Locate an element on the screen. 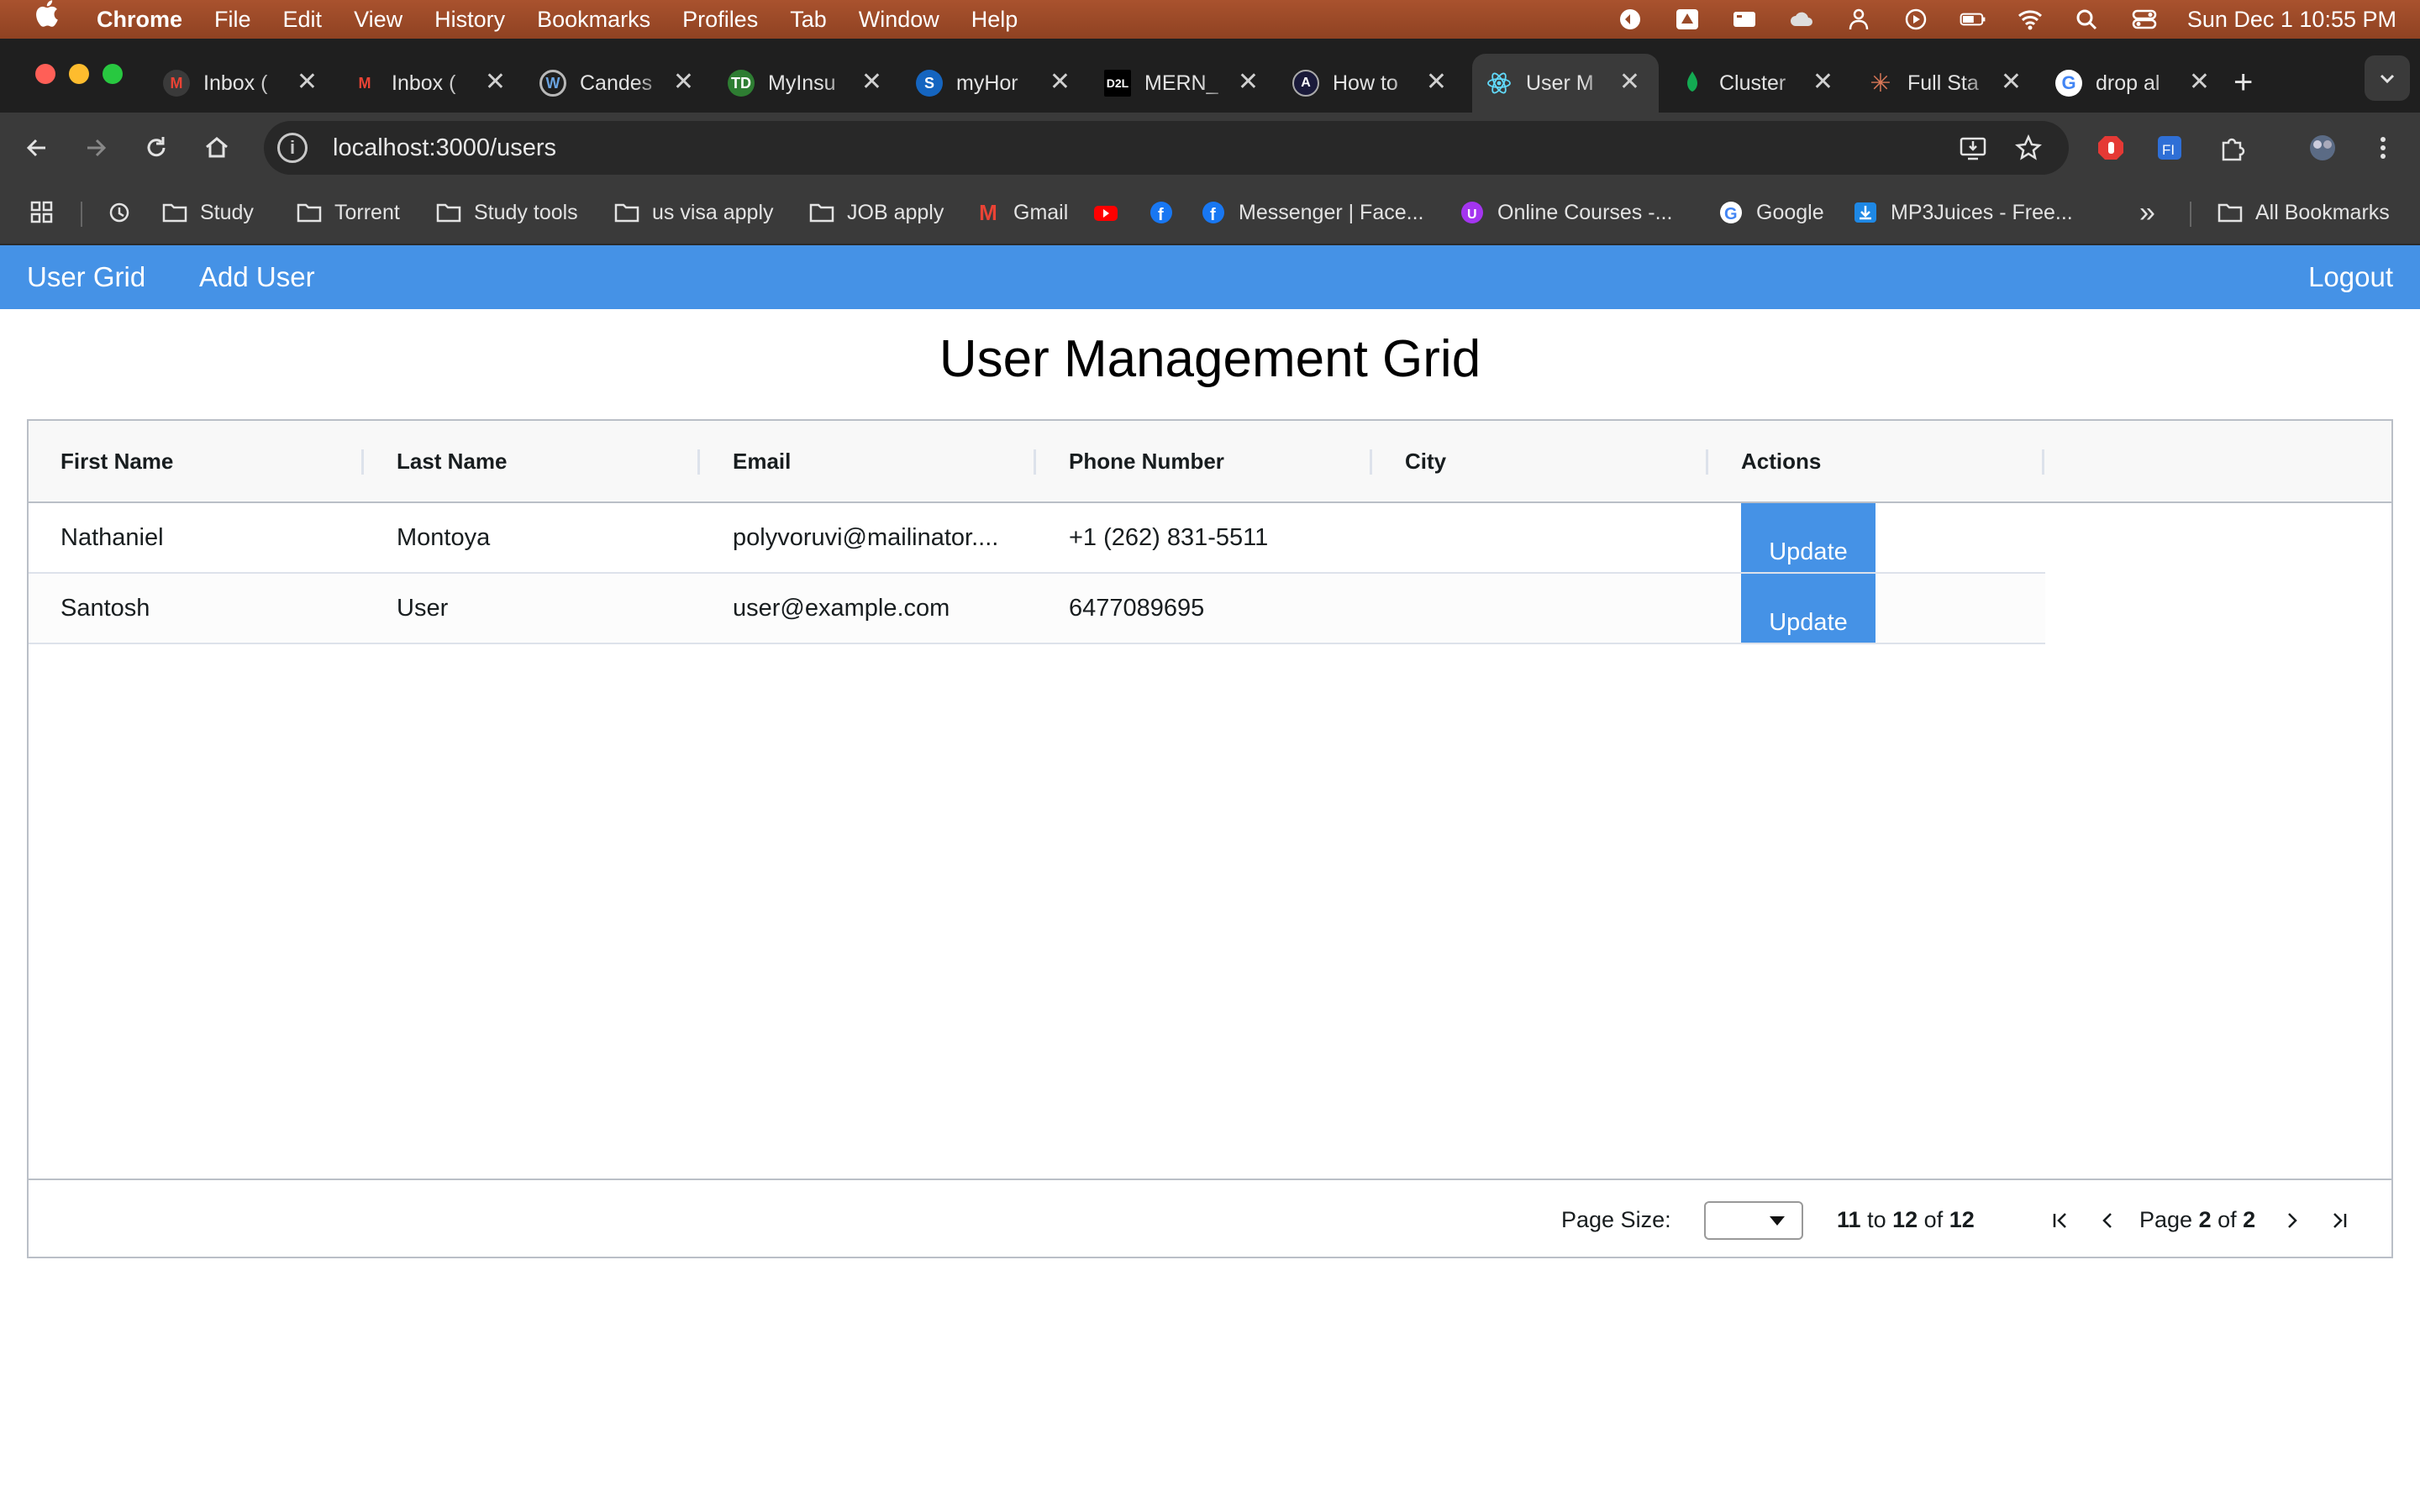  browser-tab: TD MyInsu ✕ is located at coordinates (808, 83).